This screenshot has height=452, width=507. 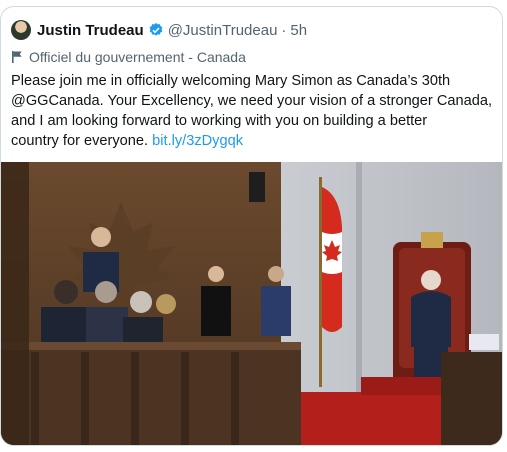 I want to click on display-name: Justin Trudeau, so click(x=90, y=30).